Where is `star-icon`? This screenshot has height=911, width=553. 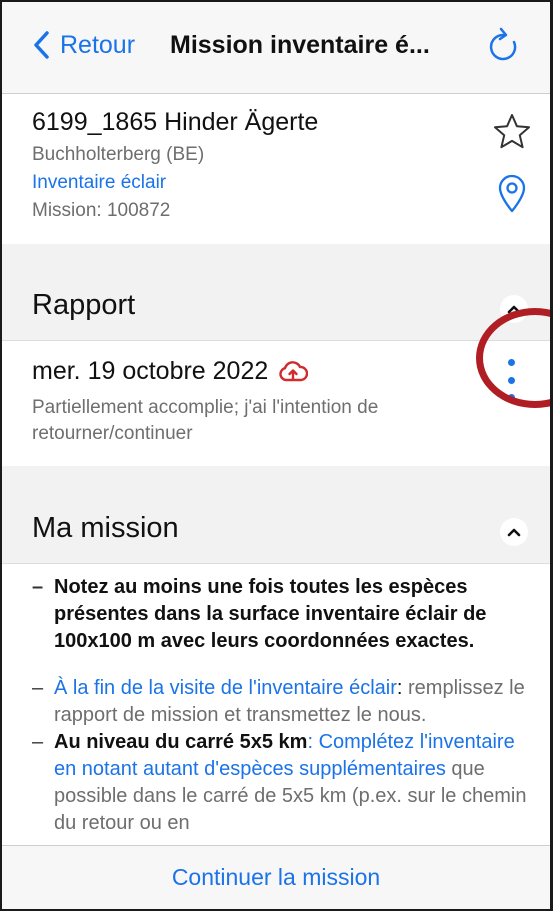
star-icon is located at coordinates (512, 132).